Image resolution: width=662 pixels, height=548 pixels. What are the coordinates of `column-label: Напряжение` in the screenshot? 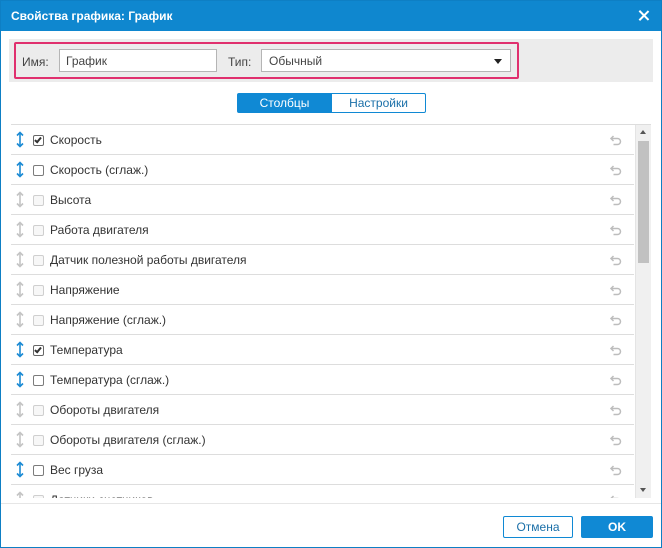 It's located at (85, 290).